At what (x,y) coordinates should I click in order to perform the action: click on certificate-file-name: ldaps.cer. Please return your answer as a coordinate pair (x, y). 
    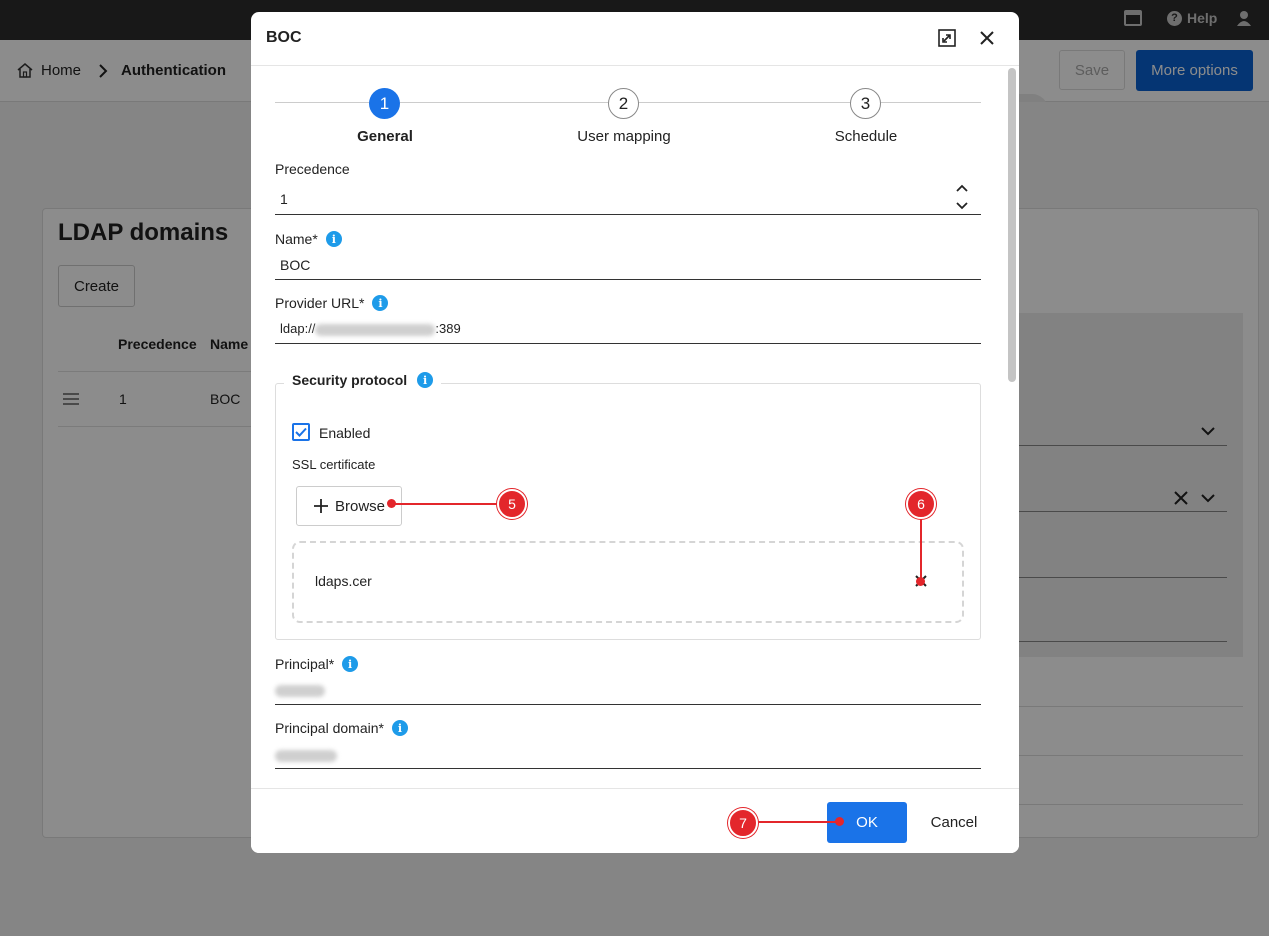
    Looking at the image, I should click on (343, 581).